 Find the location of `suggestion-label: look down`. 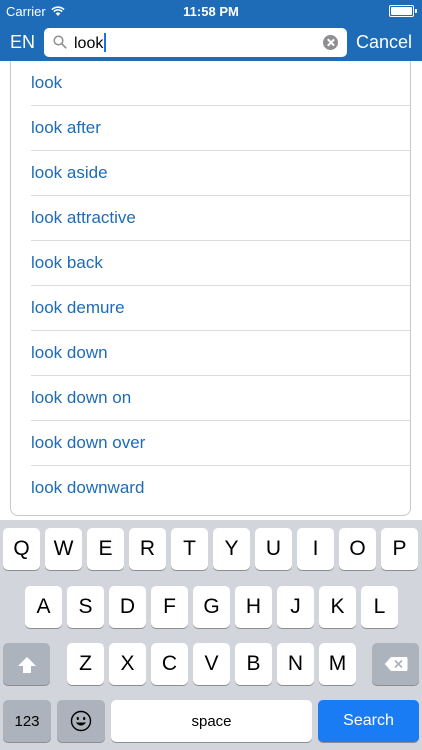

suggestion-label: look down is located at coordinates (69, 352).